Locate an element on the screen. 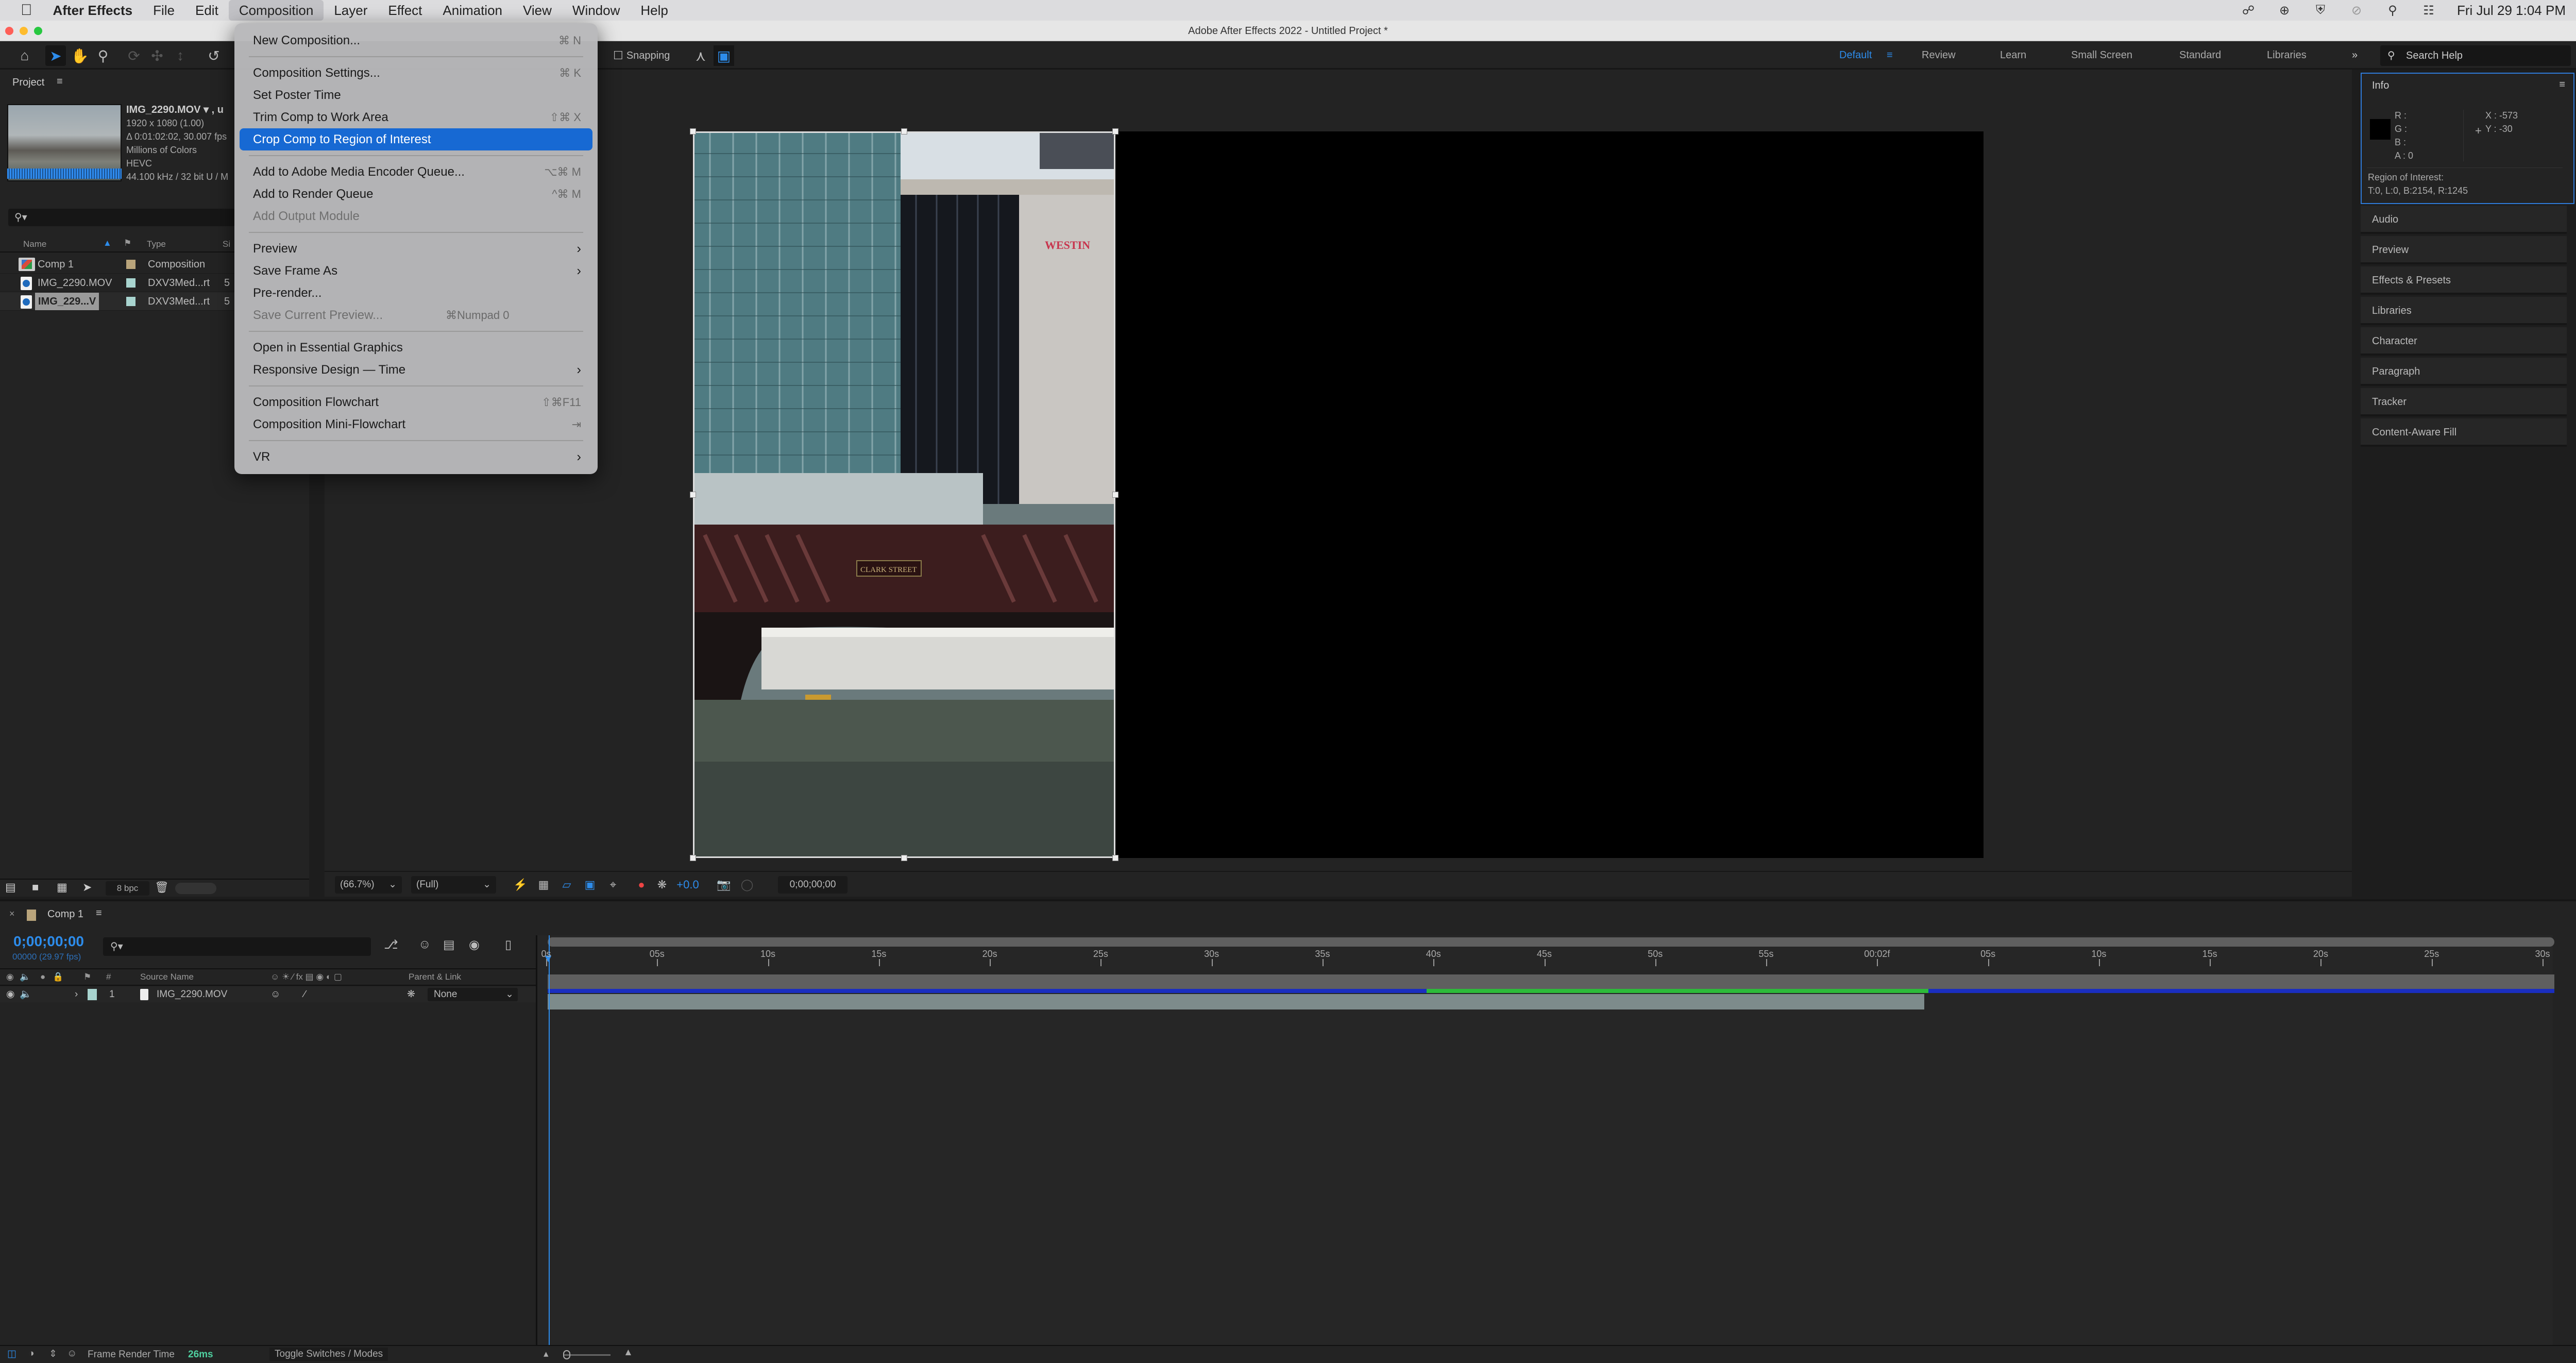 The image size is (2576, 1363). workspace-menu-icon: ≡ is located at coordinates (1890, 55).